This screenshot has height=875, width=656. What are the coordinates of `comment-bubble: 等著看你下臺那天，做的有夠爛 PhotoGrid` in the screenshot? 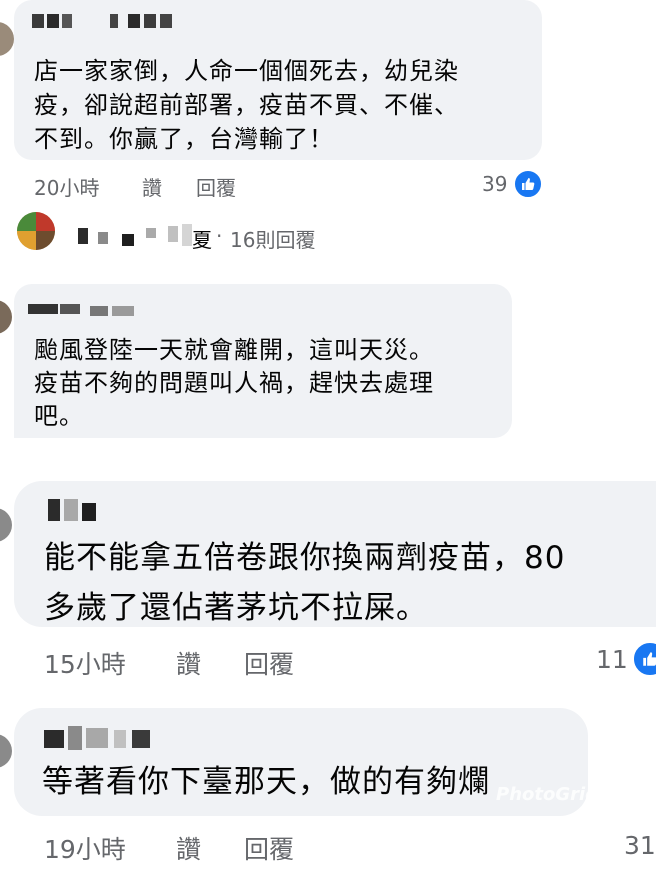 It's located at (306, 762).